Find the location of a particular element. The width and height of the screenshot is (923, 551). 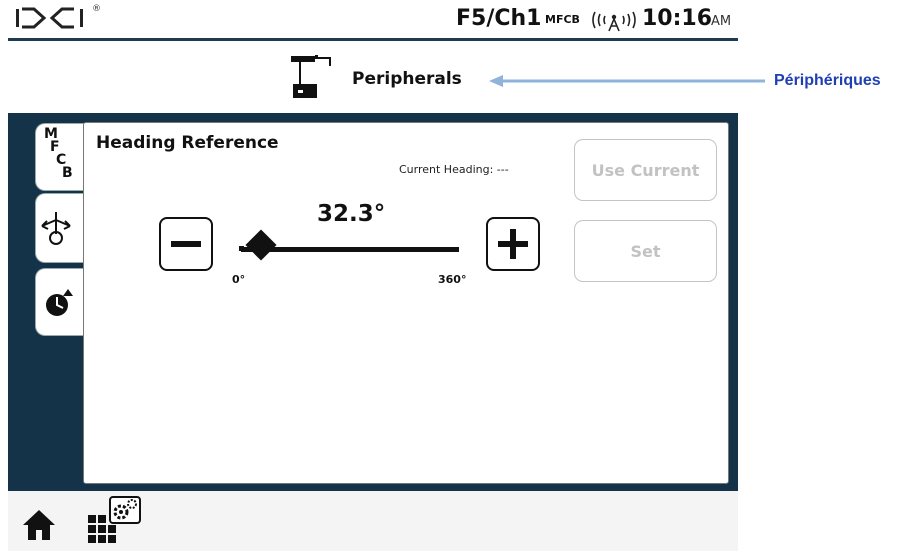

heading-reference-icon is located at coordinates (56, 228).